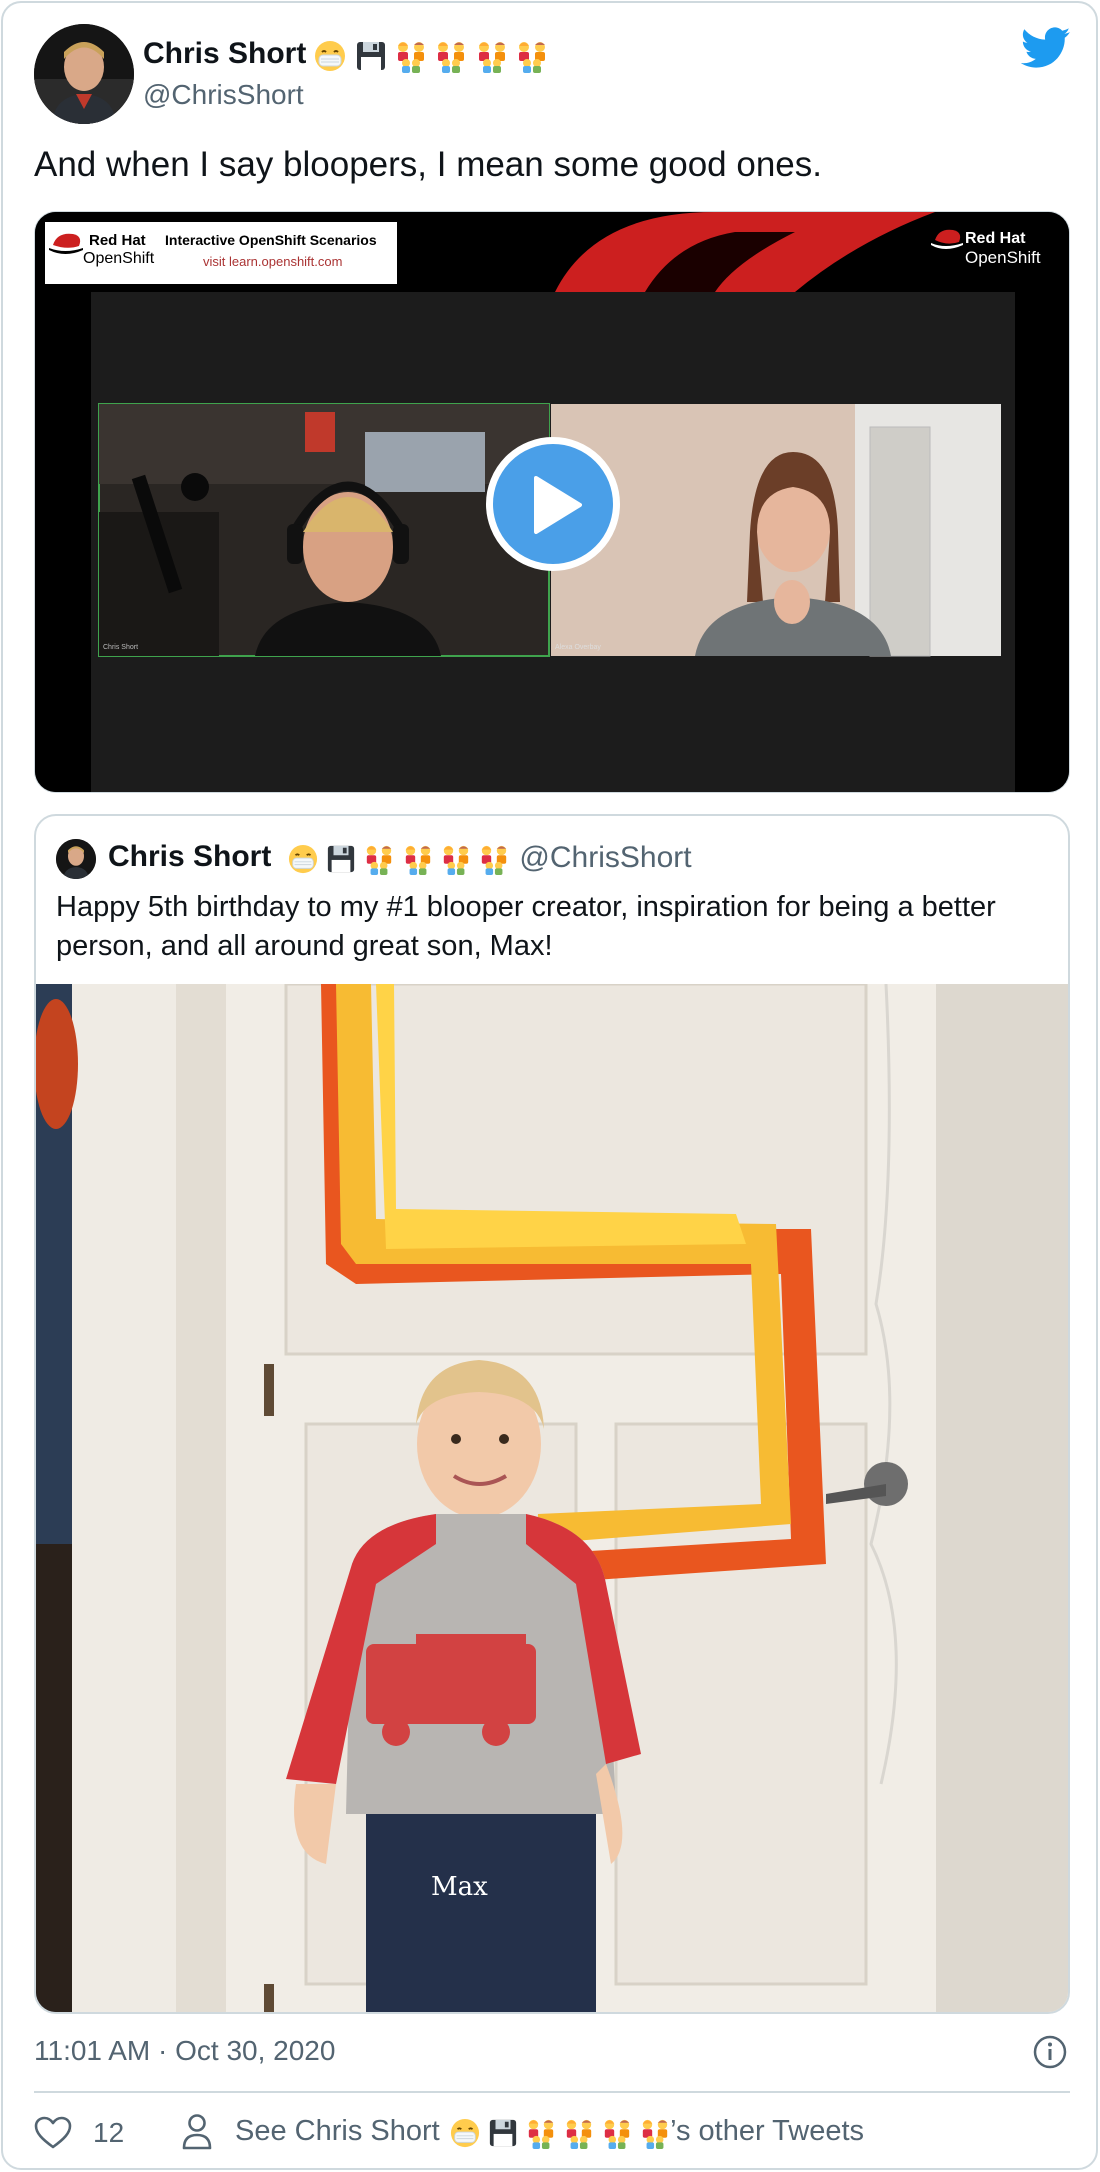 This screenshot has height=2172, width=1100. What do you see at coordinates (605, 858) in the screenshot?
I see `quoted-handle: @ChrisShort` at bounding box center [605, 858].